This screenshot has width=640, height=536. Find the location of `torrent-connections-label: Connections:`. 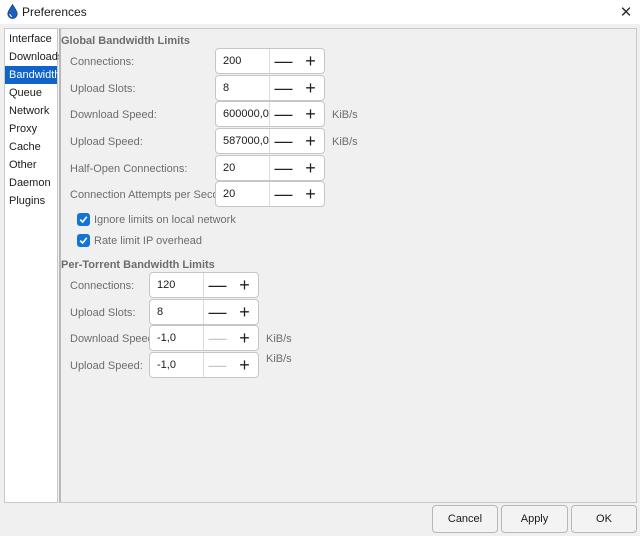

torrent-connections-label: Connections: is located at coordinates (102, 286).